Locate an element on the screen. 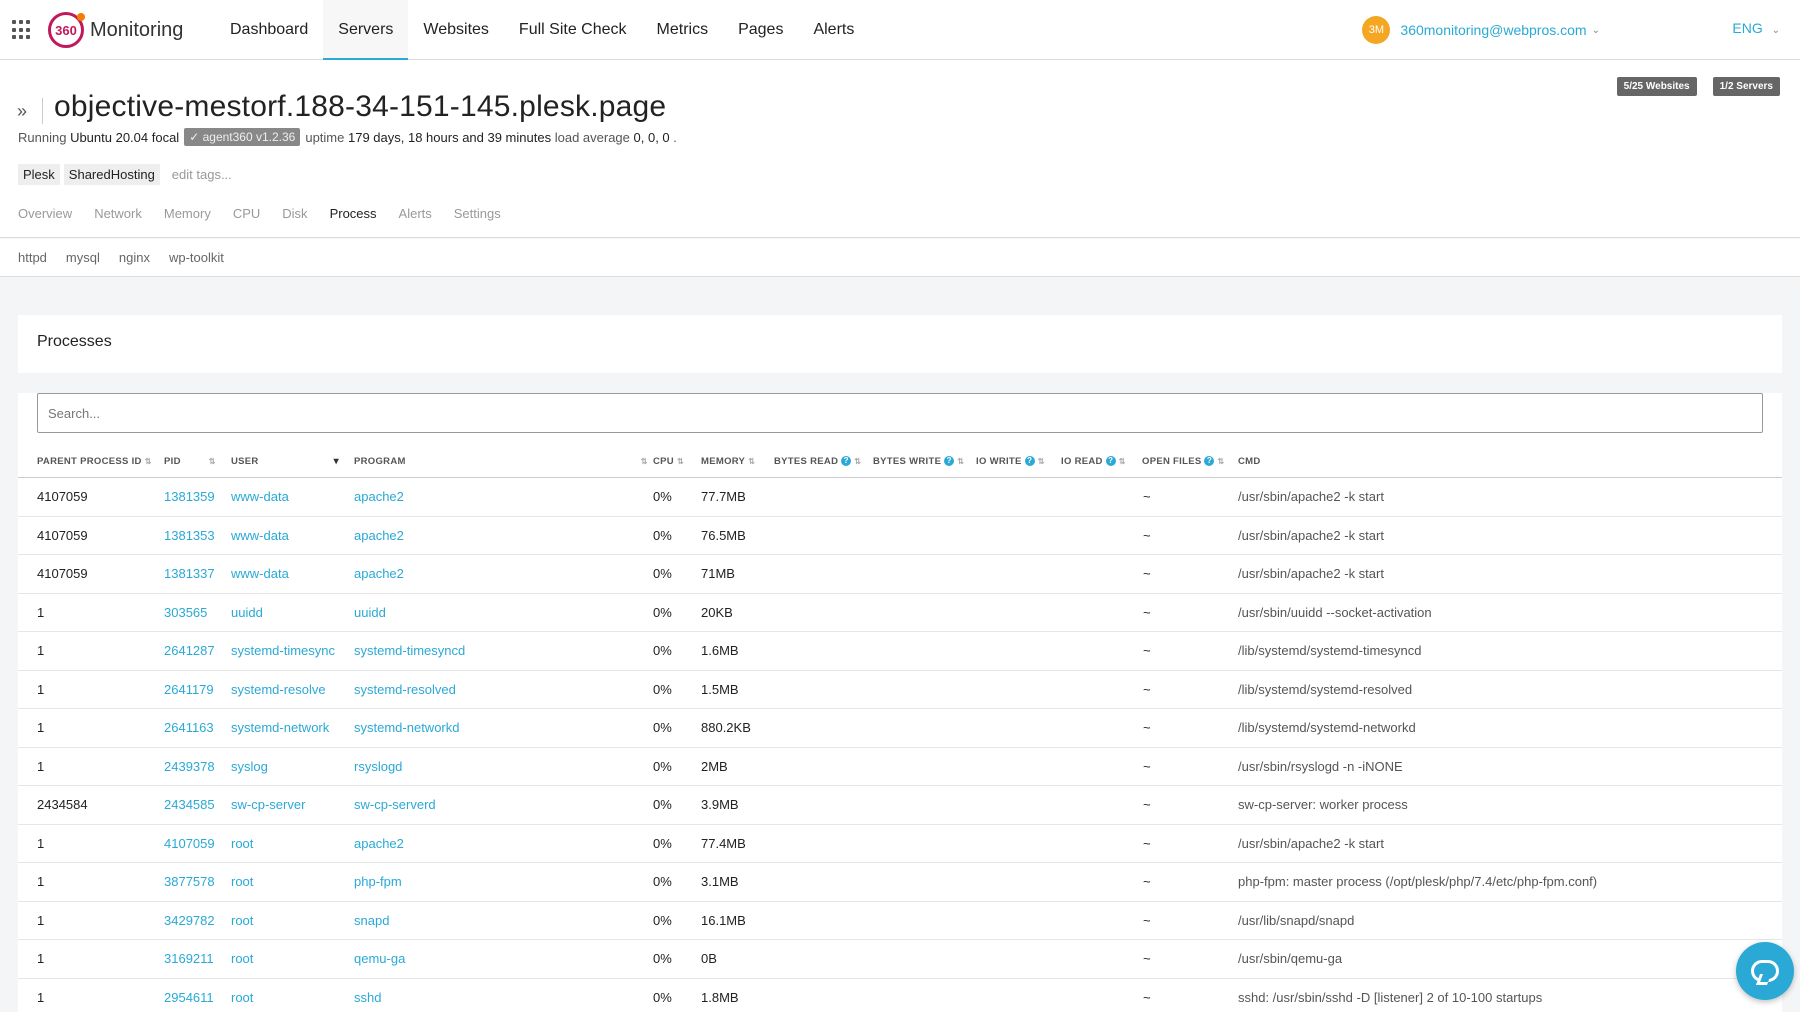 This screenshot has height=1012, width=1800. cell-pid: 3877578 is located at coordinates (189, 882).